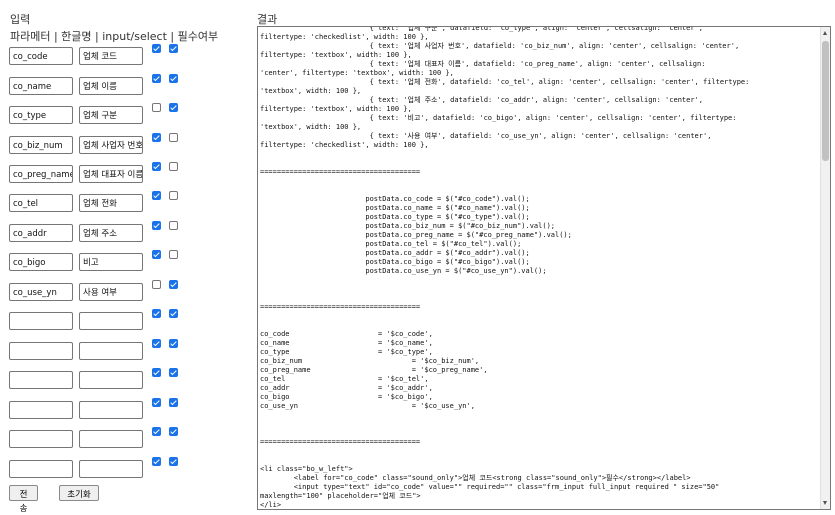 The width and height of the screenshot is (835, 515). What do you see at coordinates (41, 56) in the screenshot?
I see `param-name-input: co_code` at bounding box center [41, 56].